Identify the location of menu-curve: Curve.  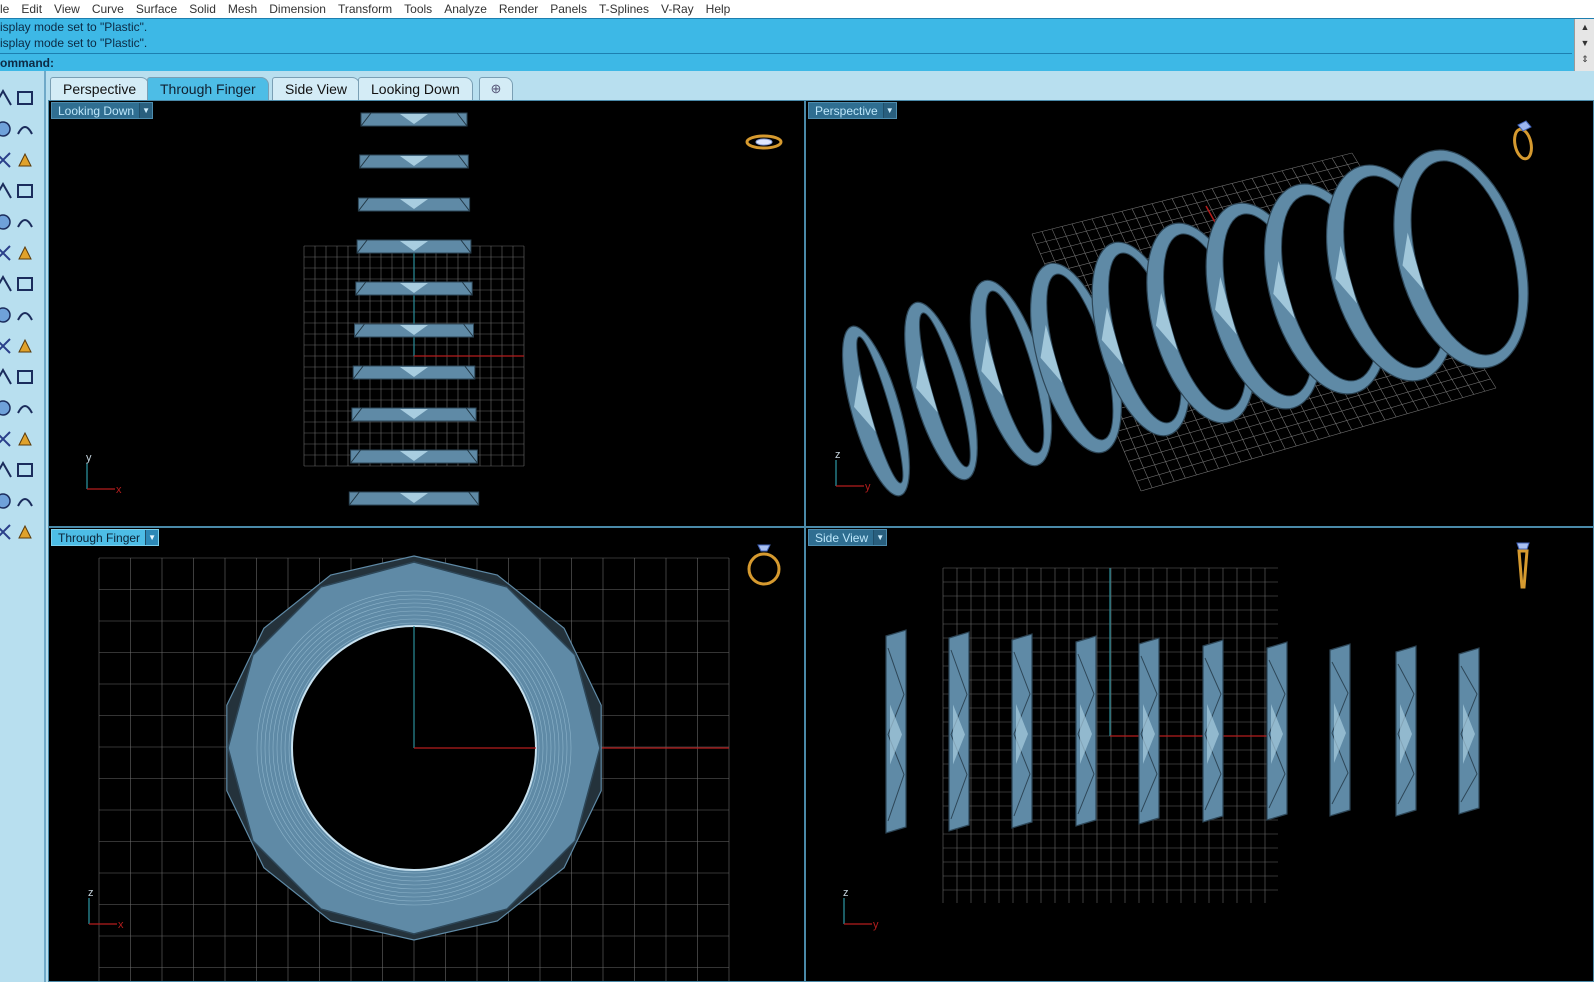
(108, 9).